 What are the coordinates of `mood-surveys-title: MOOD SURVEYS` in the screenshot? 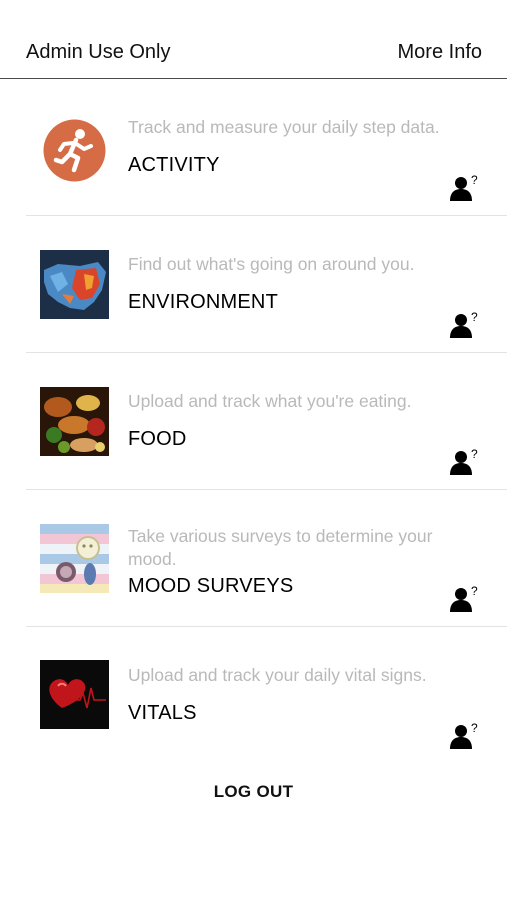 It's located at (211, 586).